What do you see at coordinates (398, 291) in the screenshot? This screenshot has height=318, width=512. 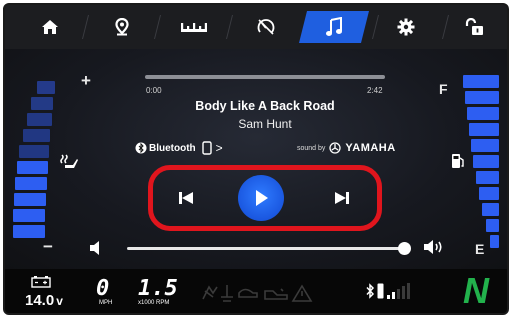 I see `signal-strength-icon` at bounding box center [398, 291].